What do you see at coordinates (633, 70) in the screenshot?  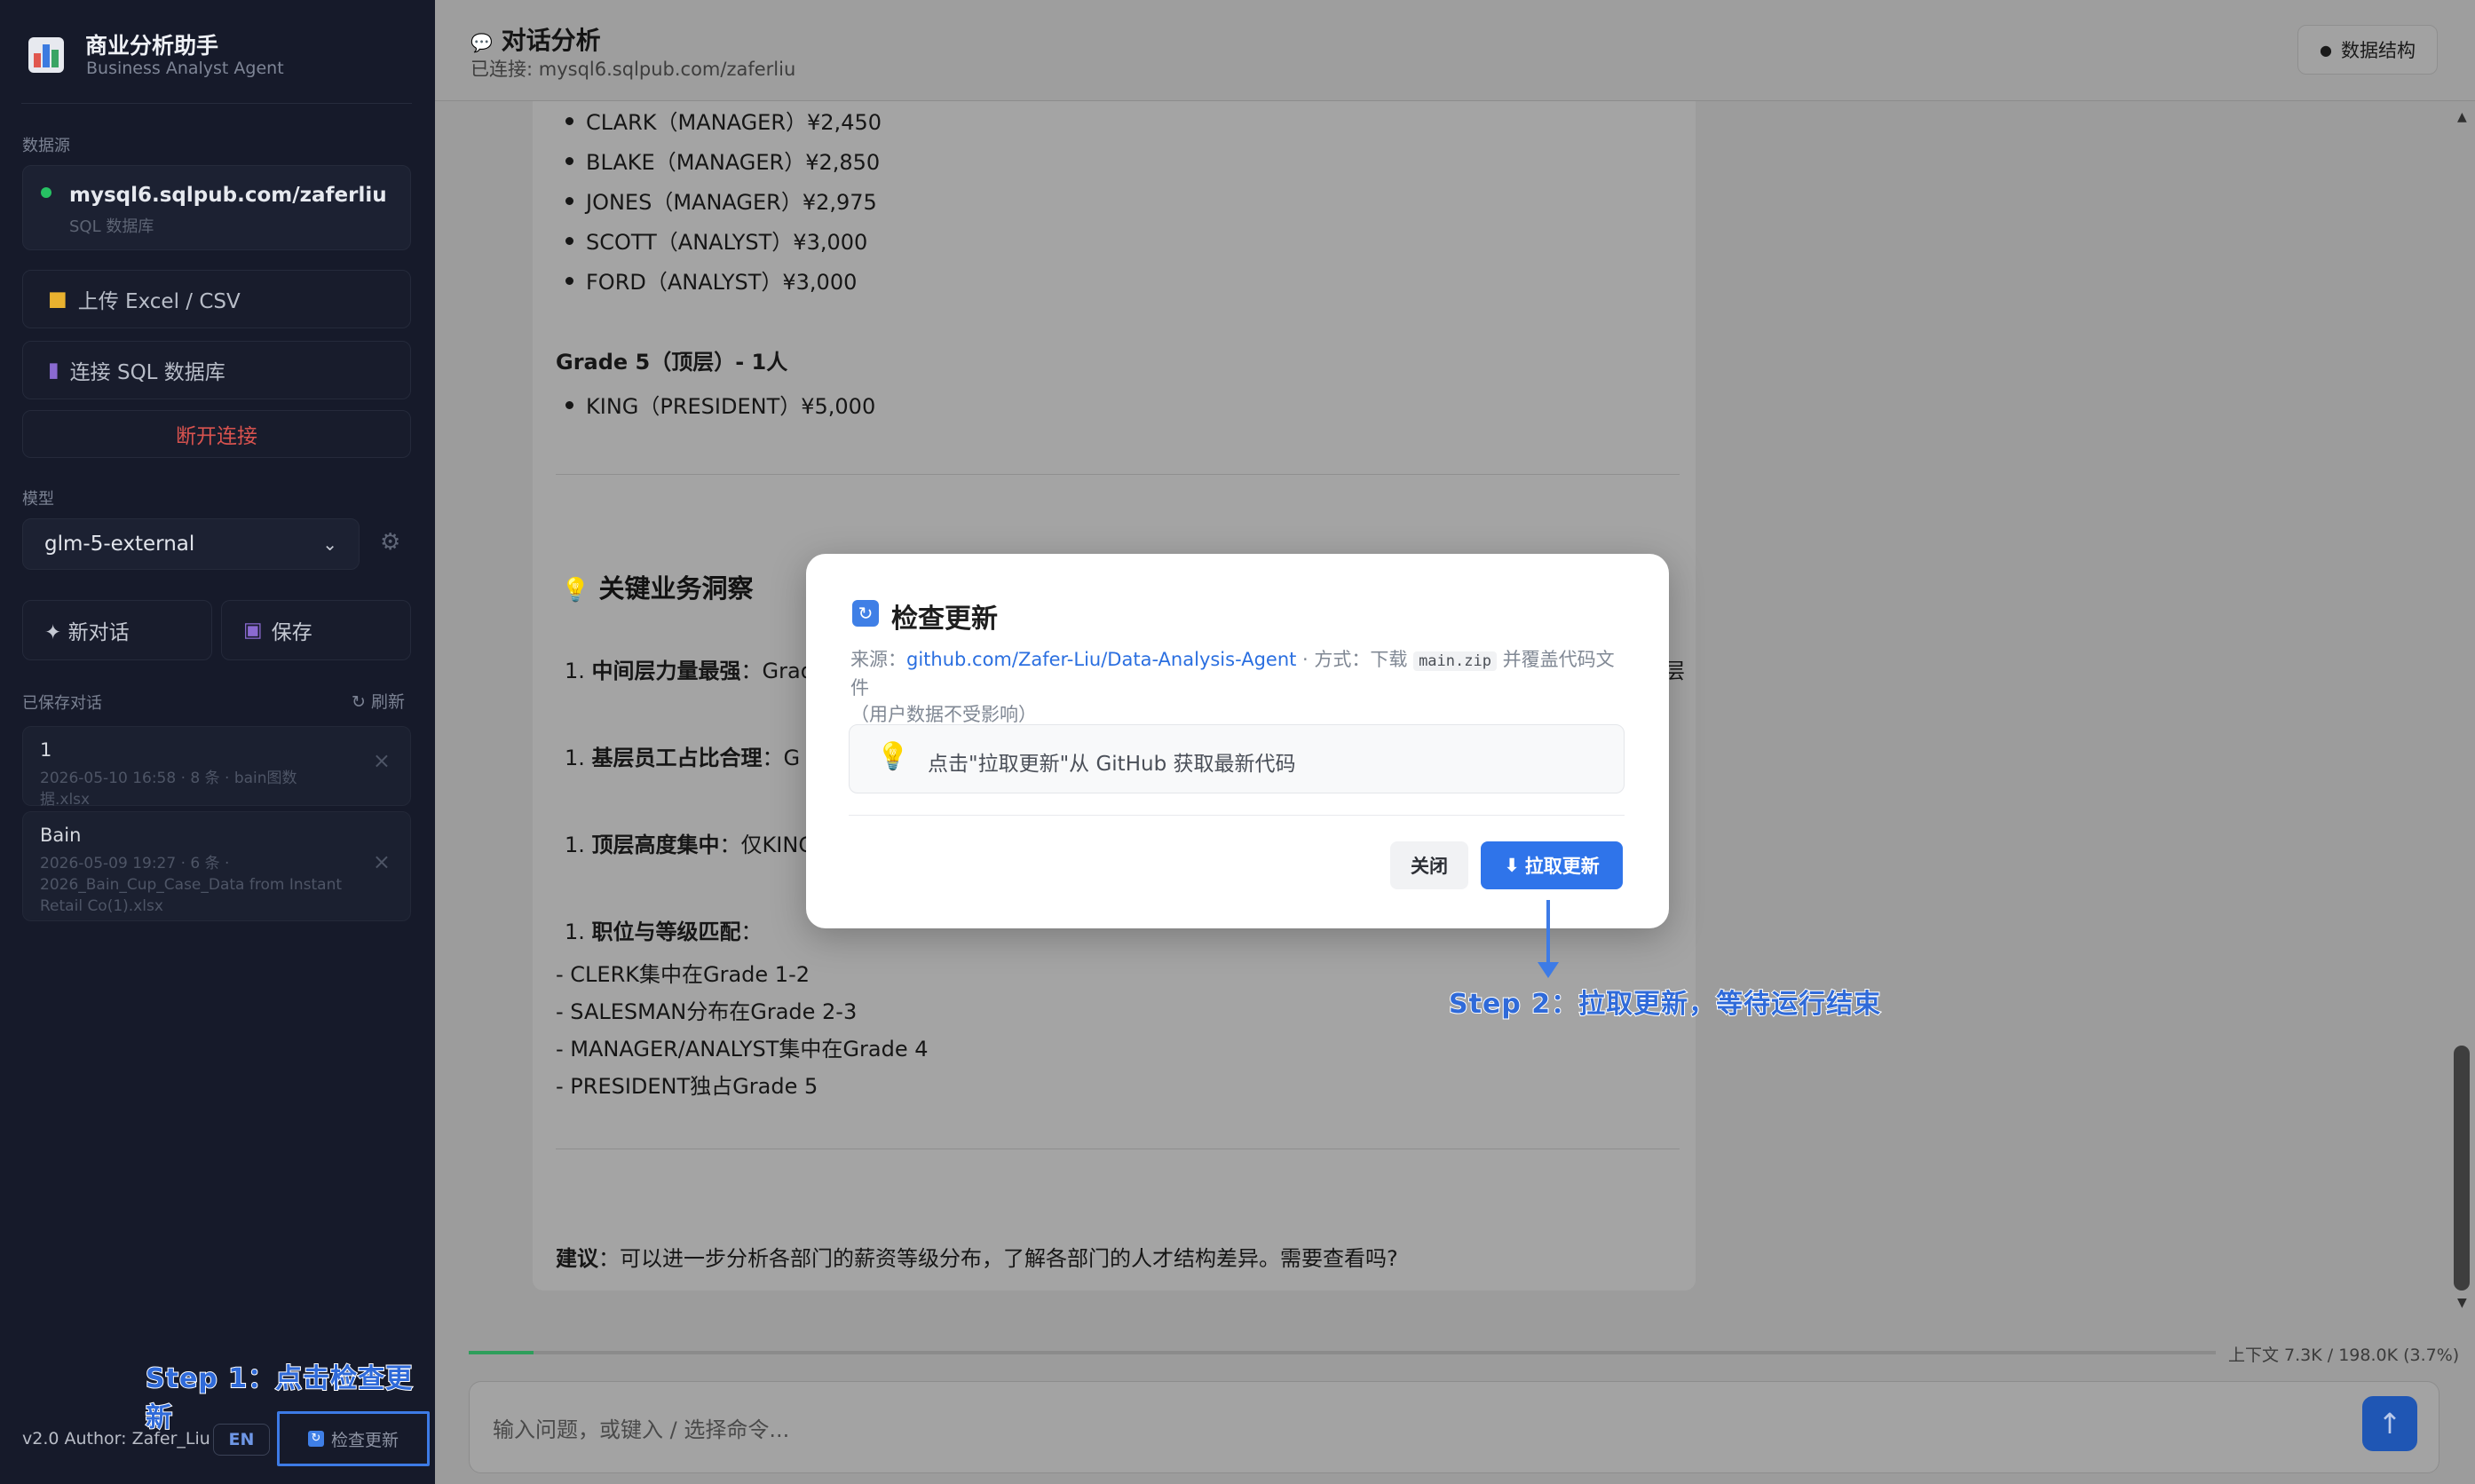 I see `connection-subtitle: 已连接: mysql6.sqlpub.com/zaferliu` at bounding box center [633, 70].